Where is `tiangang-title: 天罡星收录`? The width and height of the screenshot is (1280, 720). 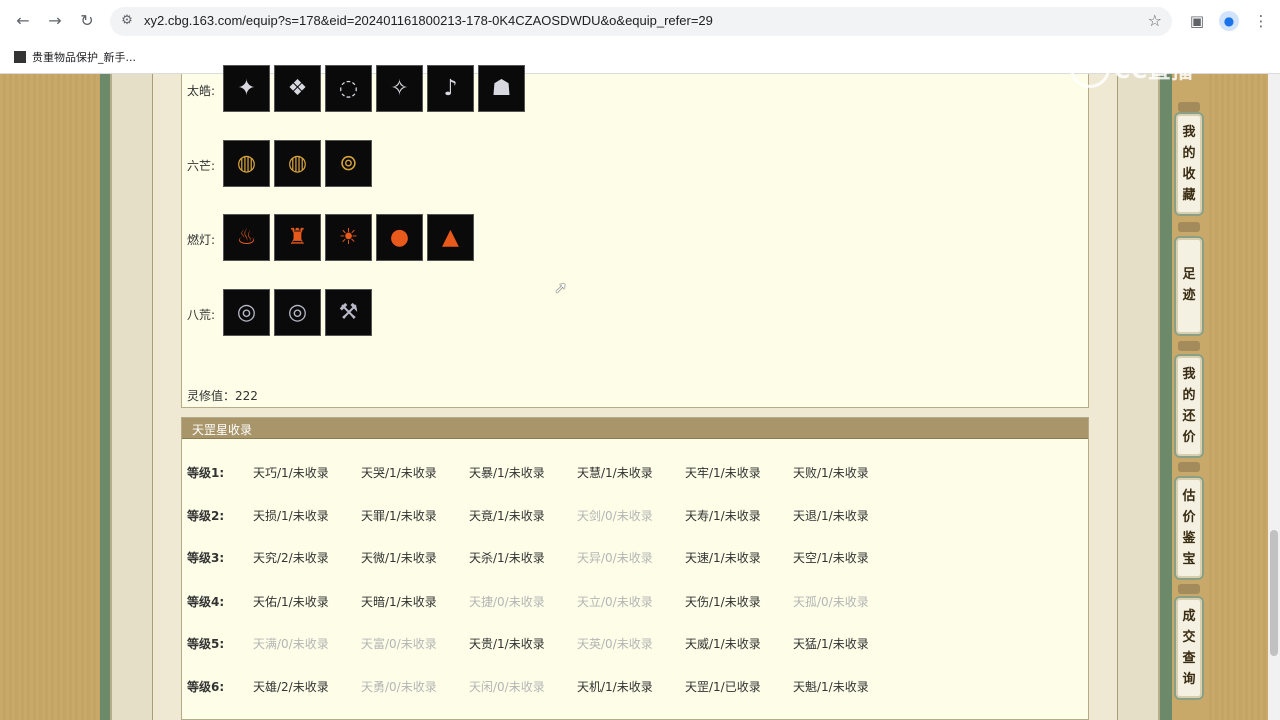
tiangang-title: 天罡星收录 is located at coordinates (222, 430).